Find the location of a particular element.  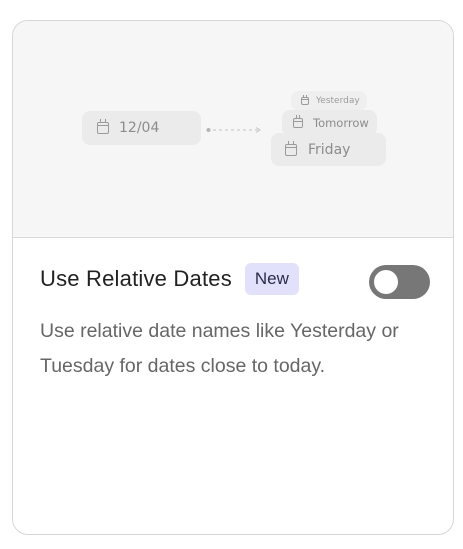

source-date-chip: 12/04 is located at coordinates (141, 128).